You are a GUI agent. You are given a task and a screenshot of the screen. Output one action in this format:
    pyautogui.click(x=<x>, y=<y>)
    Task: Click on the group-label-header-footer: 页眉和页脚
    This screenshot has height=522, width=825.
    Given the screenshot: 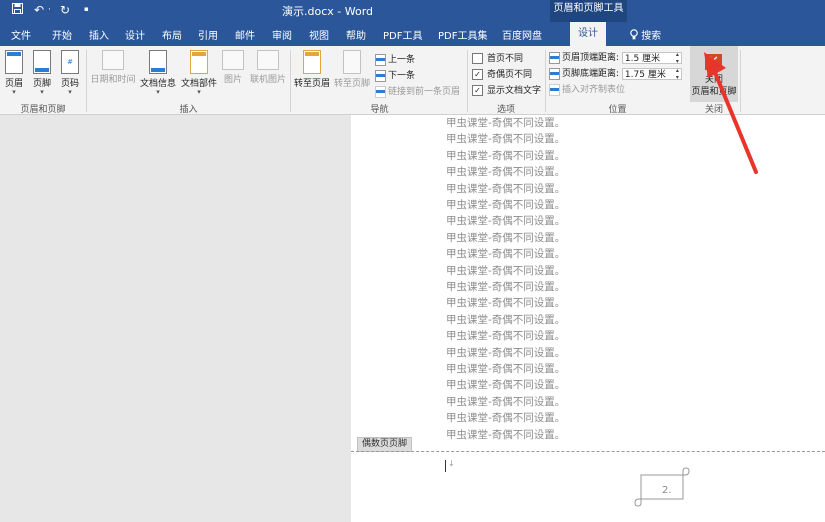 What is the action you would take?
    pyautogui.click(x=43, y=110)
    